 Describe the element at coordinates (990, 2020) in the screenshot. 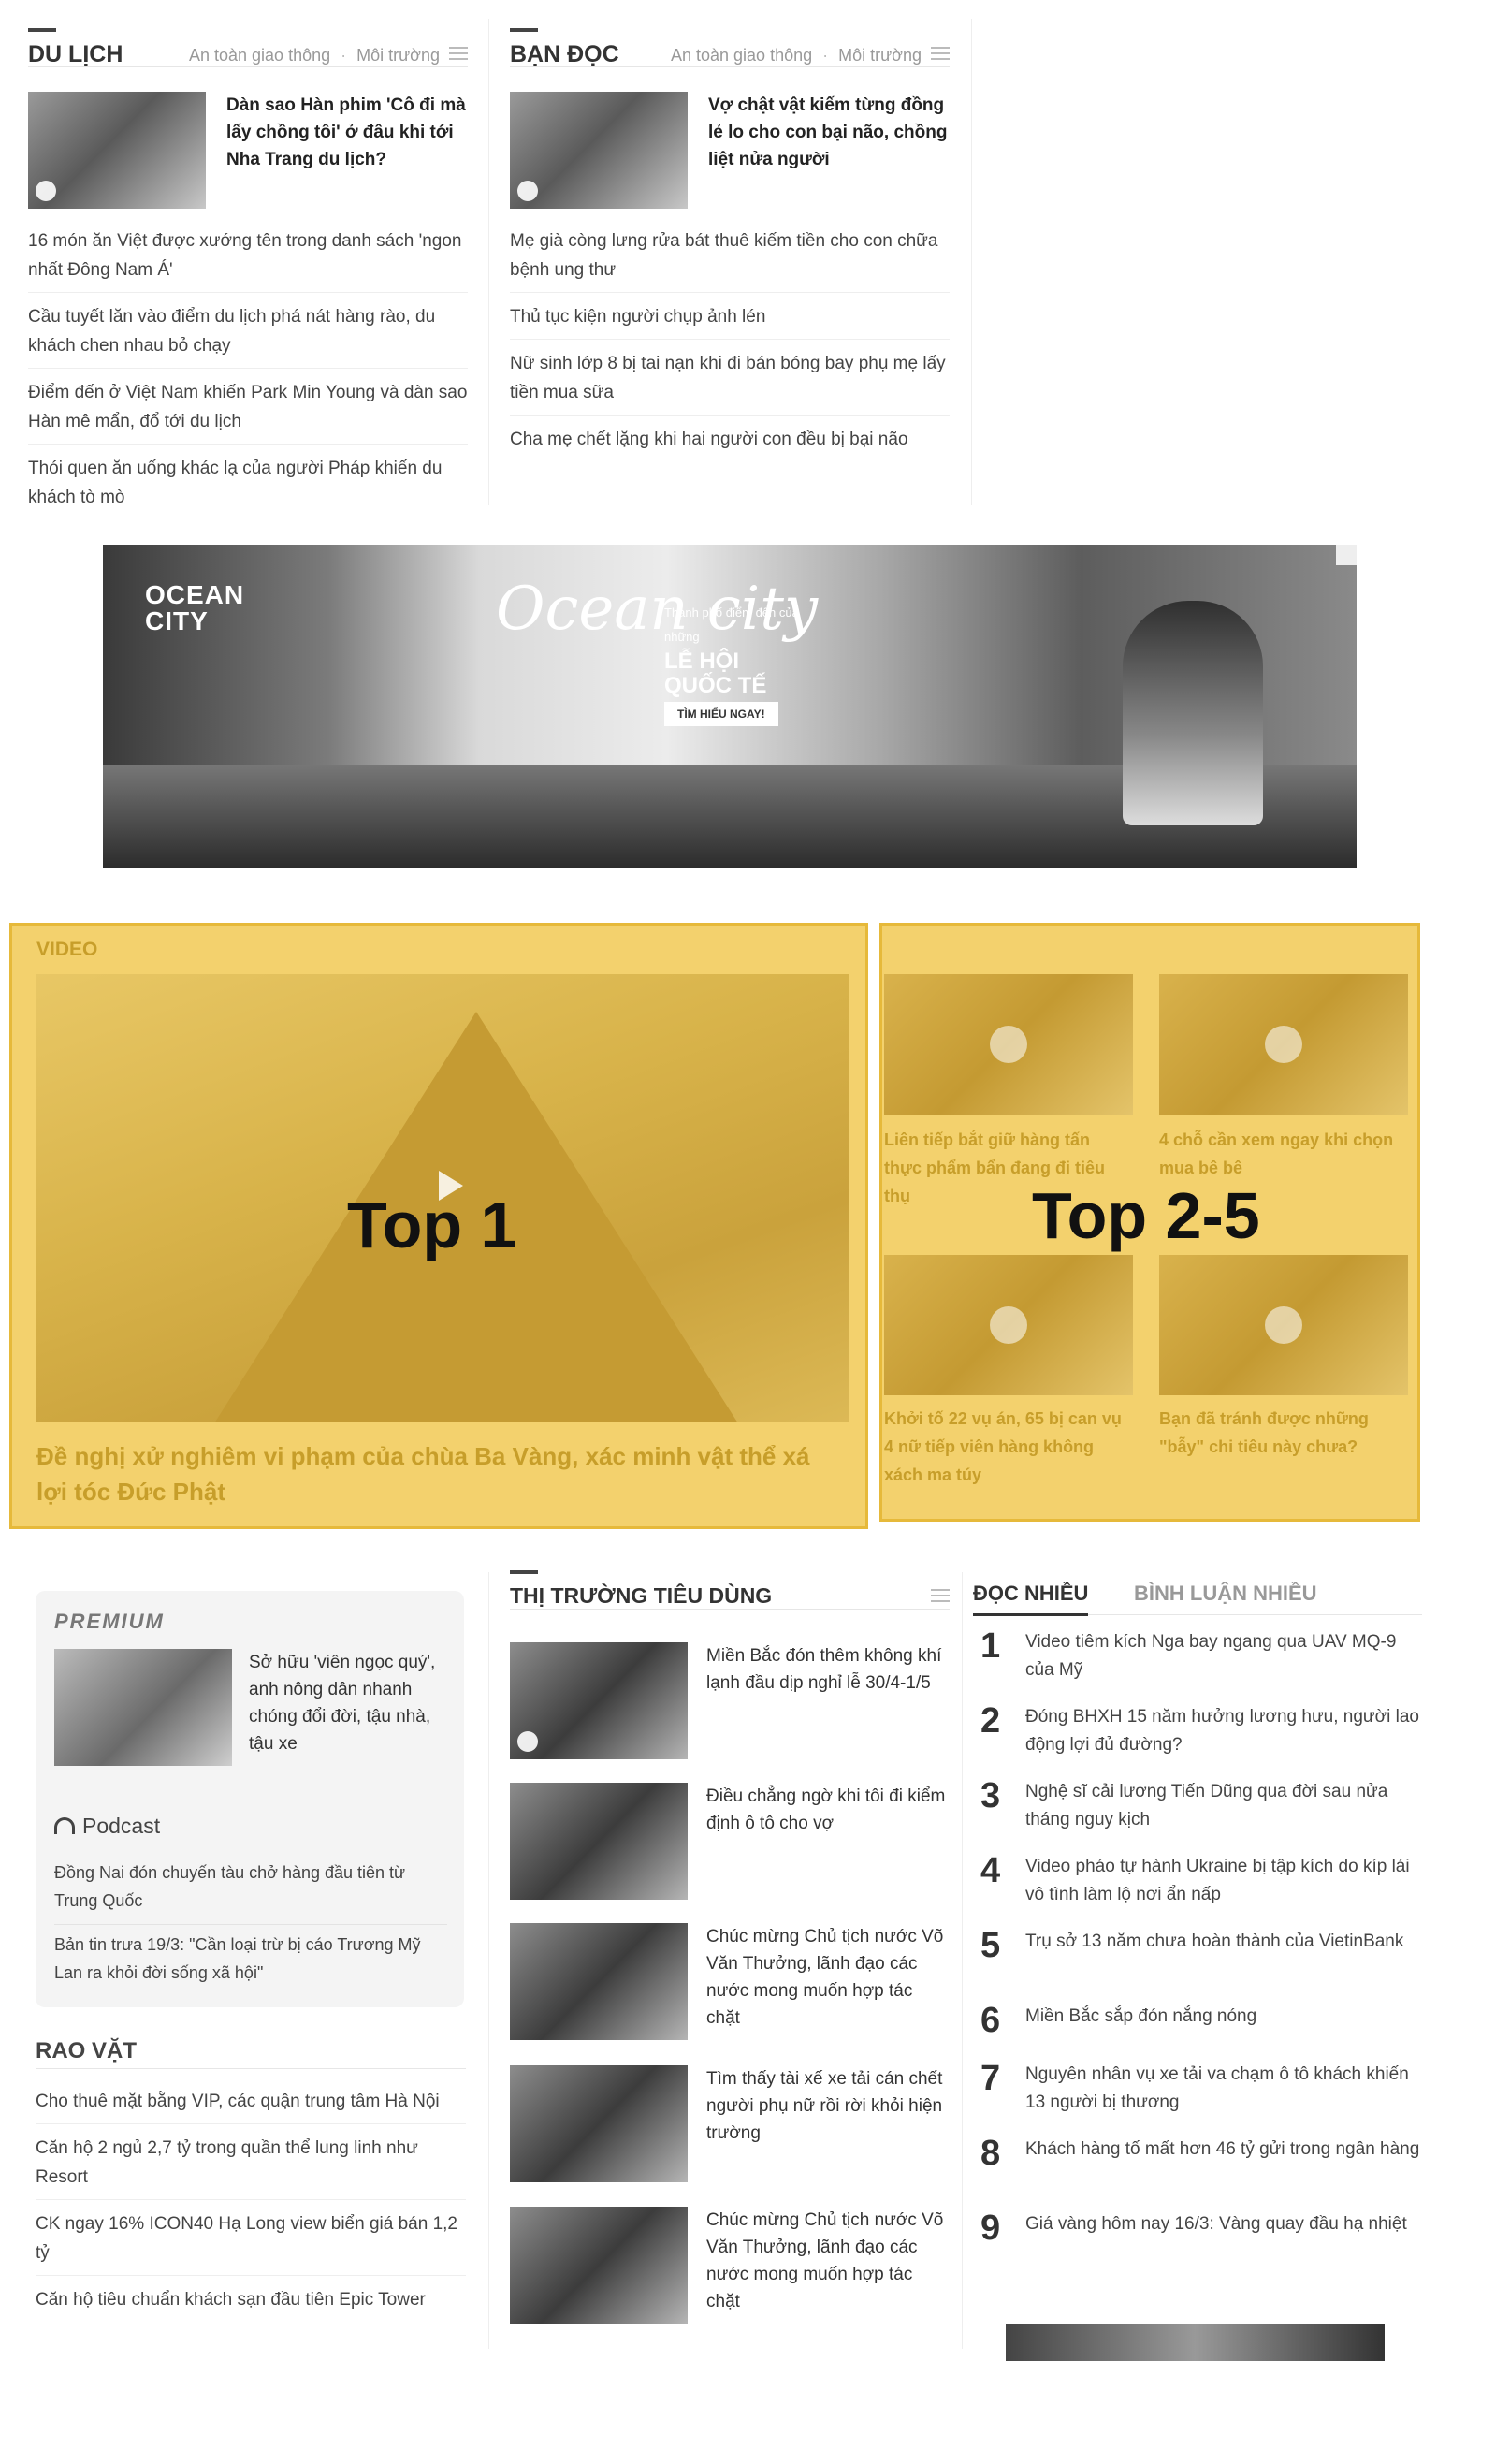

I see `rank-number: 6` at that location.